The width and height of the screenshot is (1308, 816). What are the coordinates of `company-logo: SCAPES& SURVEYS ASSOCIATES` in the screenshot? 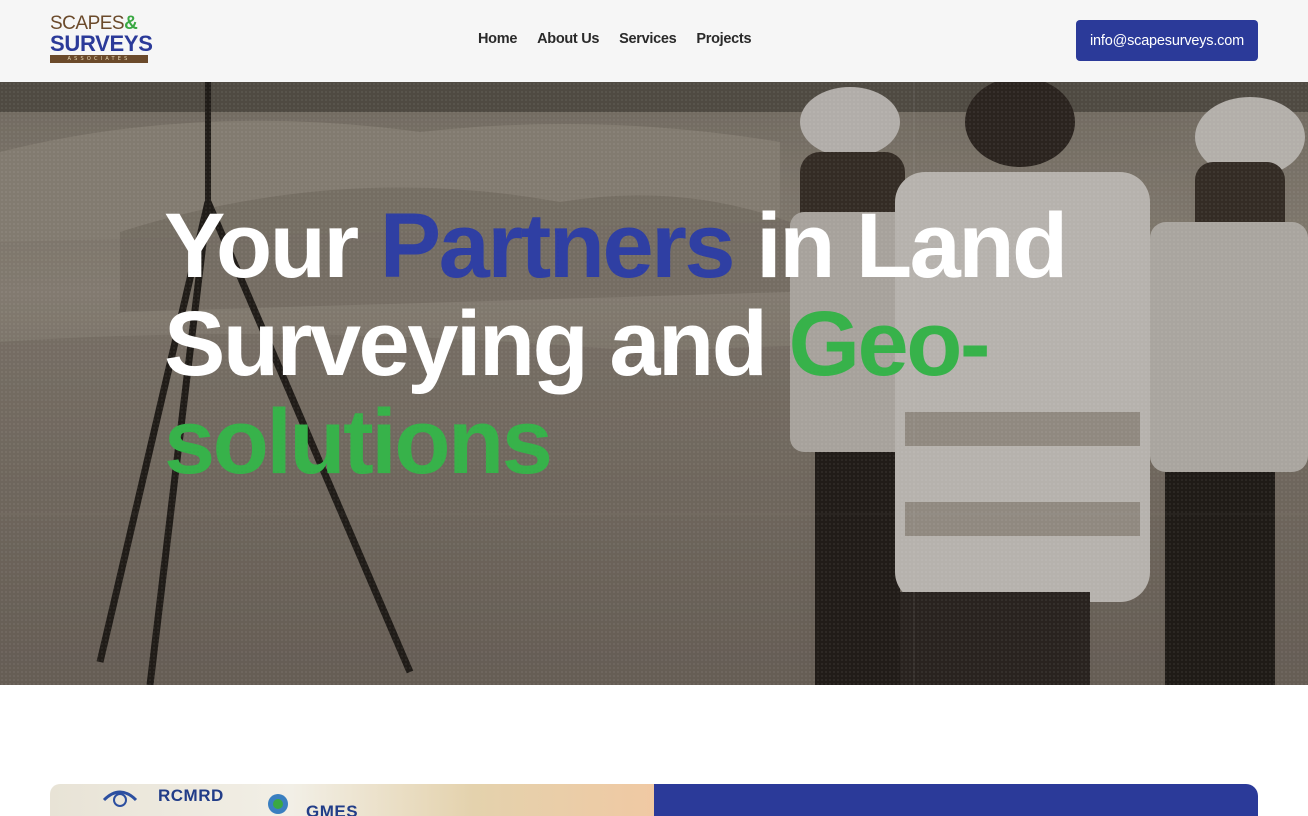 It's located at (101, 41).